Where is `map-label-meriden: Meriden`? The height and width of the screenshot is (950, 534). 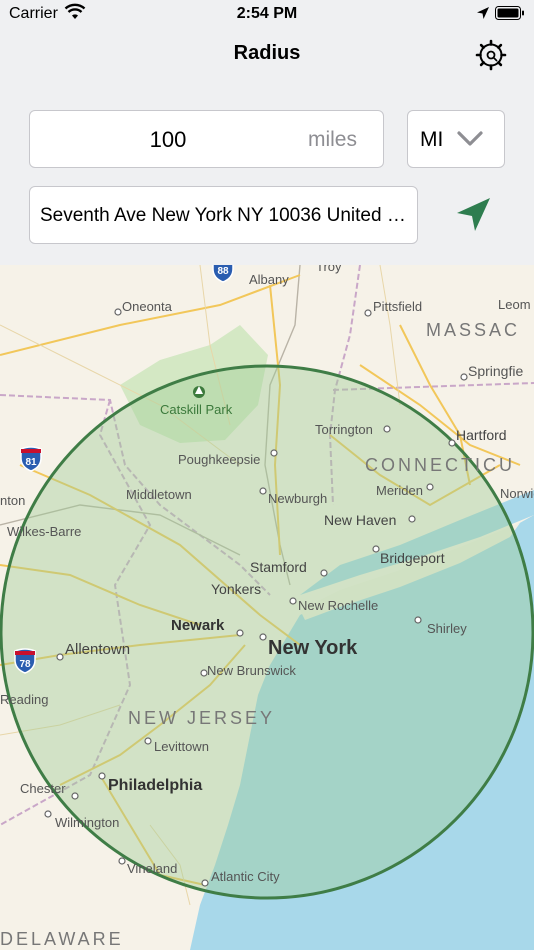
map-label-meriden: Meriden is located at coordinates (399, 490).